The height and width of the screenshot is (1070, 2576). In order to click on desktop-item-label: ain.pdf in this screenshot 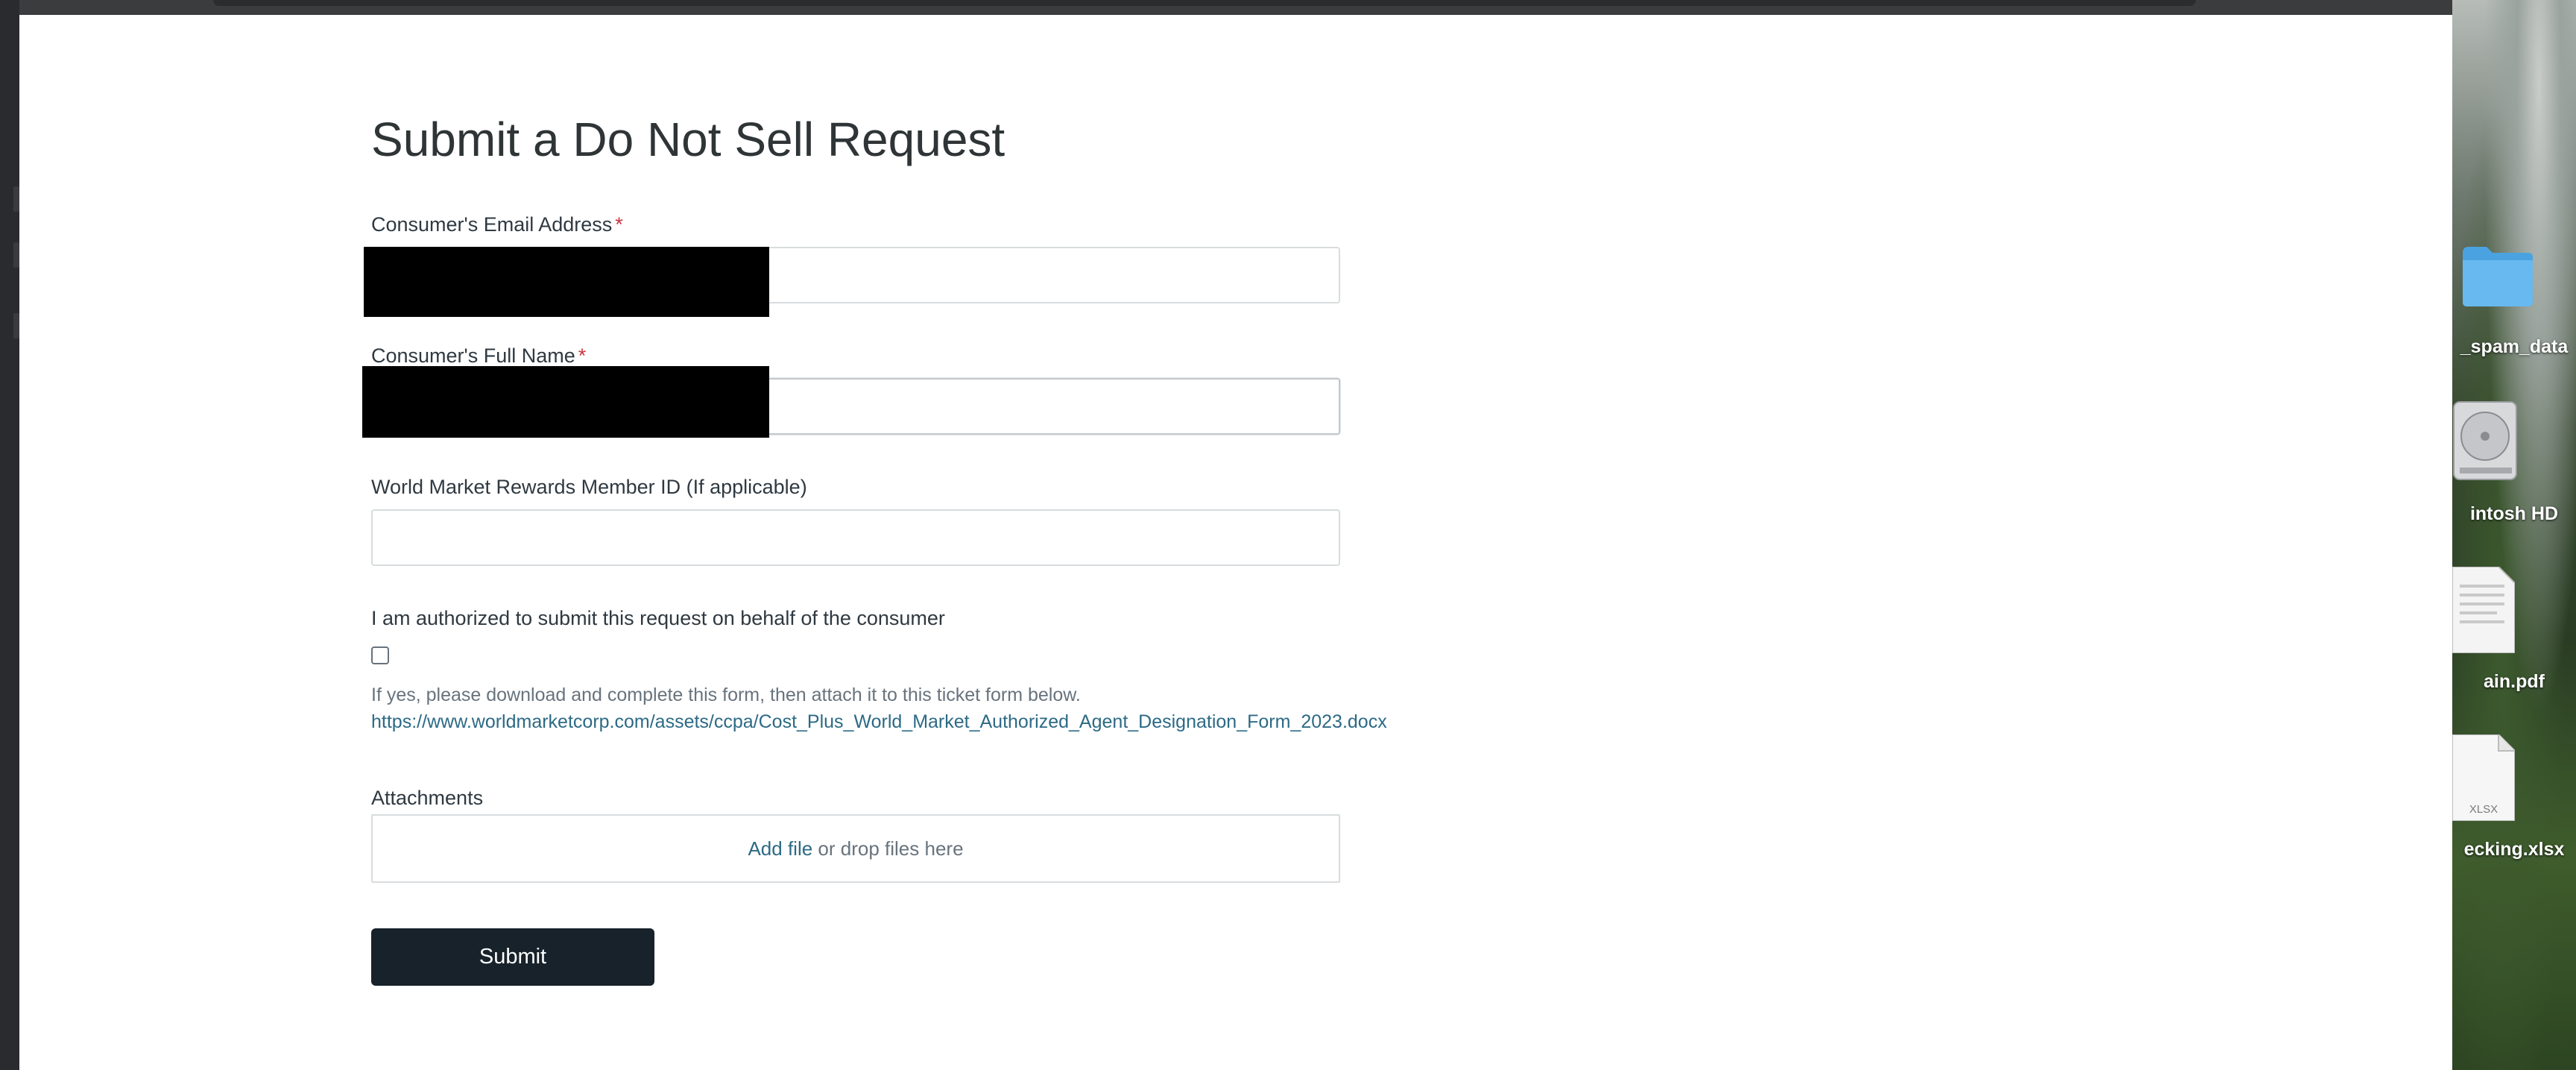, I will do `click(2514, 681)`.